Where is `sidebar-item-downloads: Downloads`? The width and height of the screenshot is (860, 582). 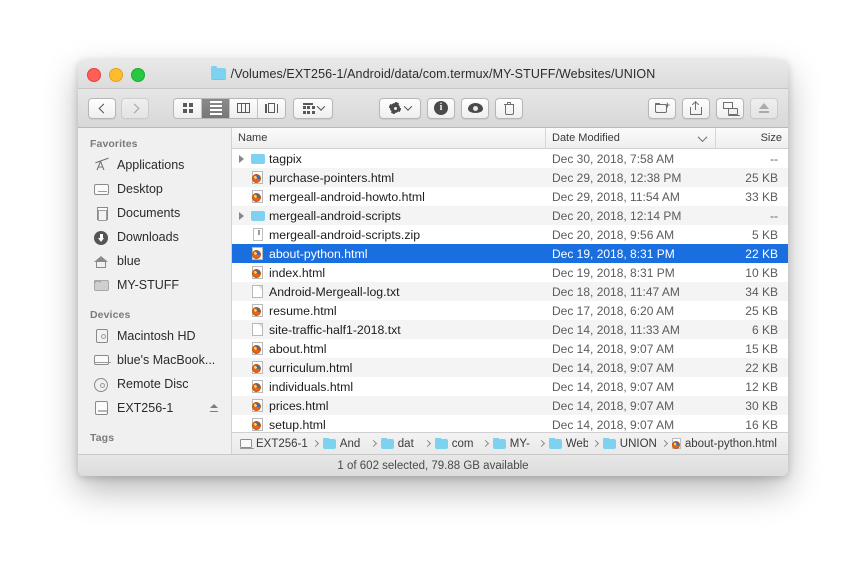
sidebar-item-downloads: Downloads is located at coordinates (154, 237).